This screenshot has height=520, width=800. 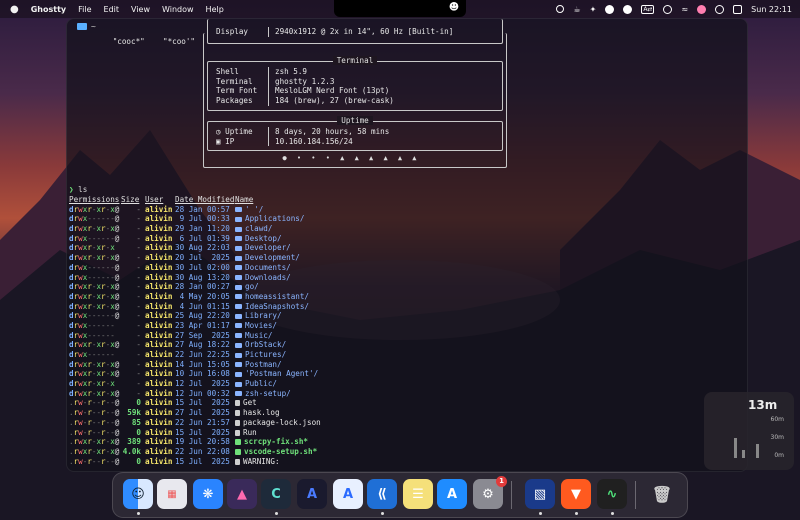 What do you see at coordinates (138, 494) in the screenshot?
I see `finder-icon: ☺` at bounding box center [138, 494].